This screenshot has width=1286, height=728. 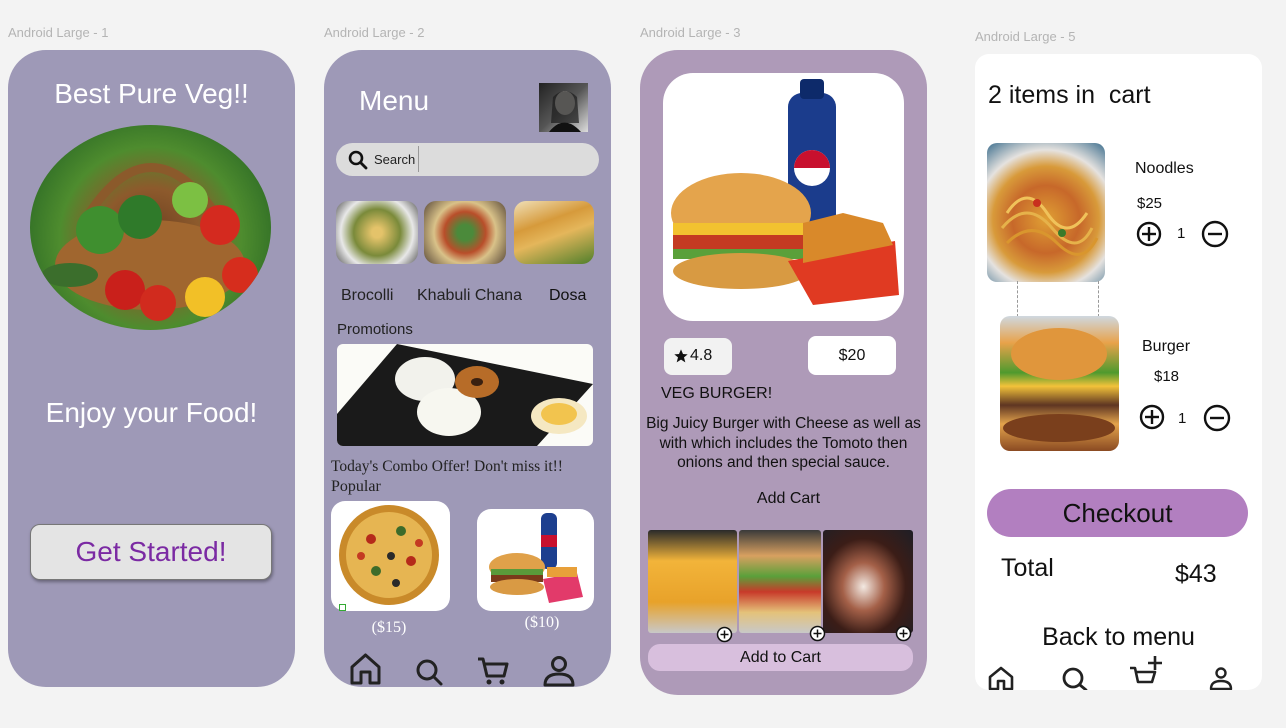 What do you see at coordinates (535, 560) in the screenshot?
I see `popular-combo-image` at bounding box center [535, 560].